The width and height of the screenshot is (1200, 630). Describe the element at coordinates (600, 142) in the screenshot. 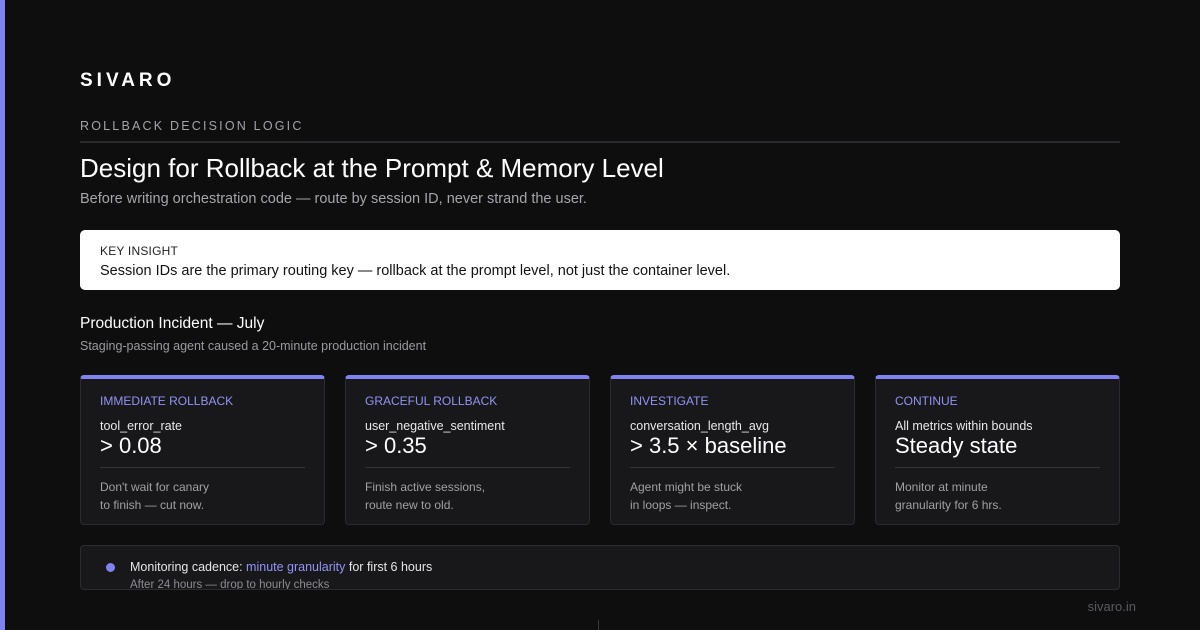

I see `header-divider` at that location.